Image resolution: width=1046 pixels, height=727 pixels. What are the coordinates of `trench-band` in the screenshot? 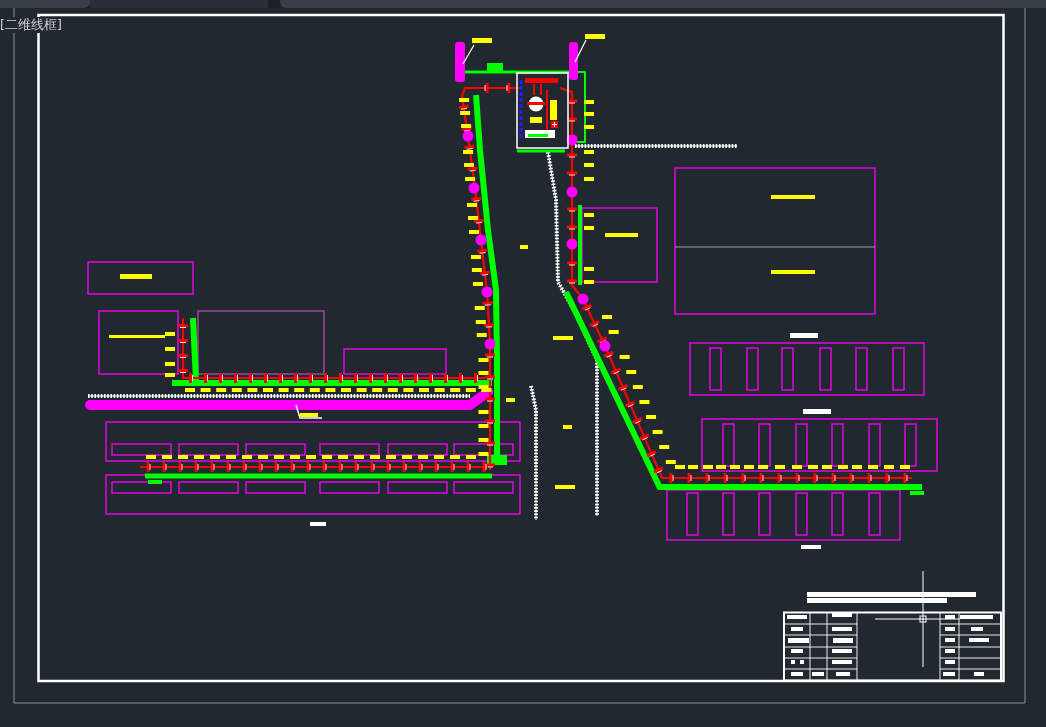 It's located at (541, 151).